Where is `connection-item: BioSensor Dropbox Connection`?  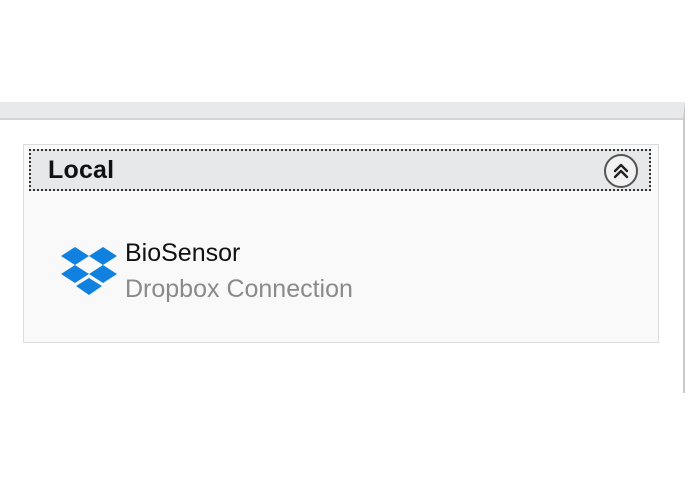
connection-item: BioSensor Dropbox Connection is located at coordinates (240, 272).